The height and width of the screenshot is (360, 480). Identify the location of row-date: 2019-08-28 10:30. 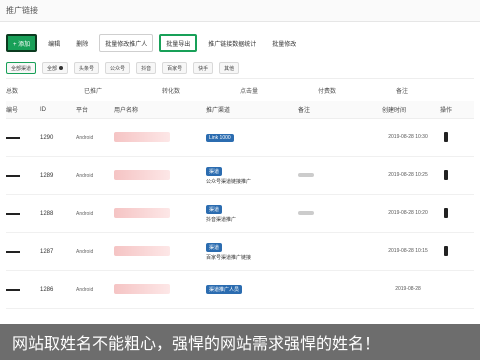
(408, 137).